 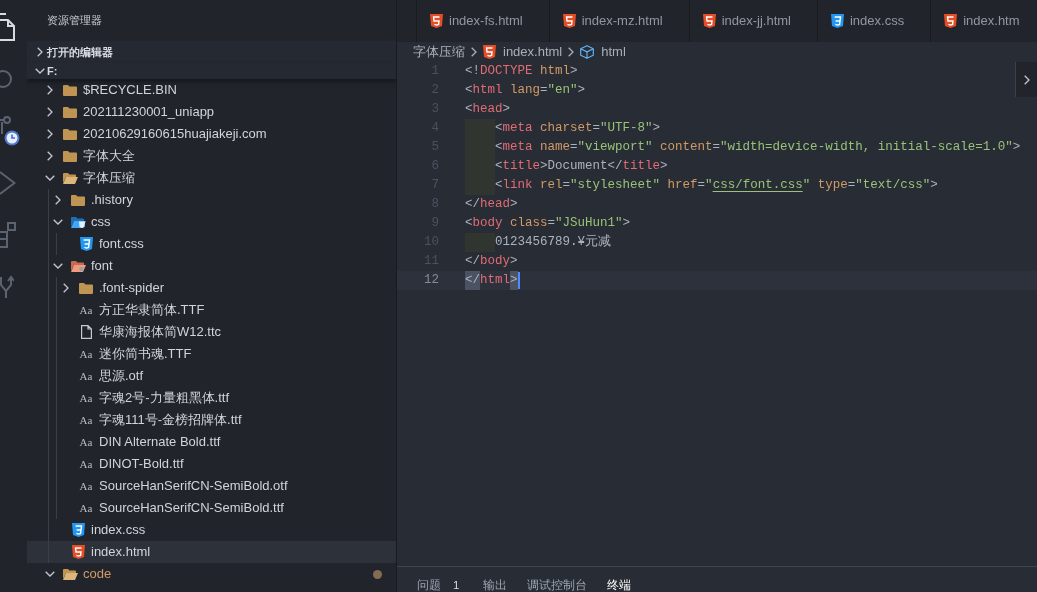 What do you see at coordinates (518, 280) in the screenshot?
I see `text-cursor` at bounding box center [518, 280].